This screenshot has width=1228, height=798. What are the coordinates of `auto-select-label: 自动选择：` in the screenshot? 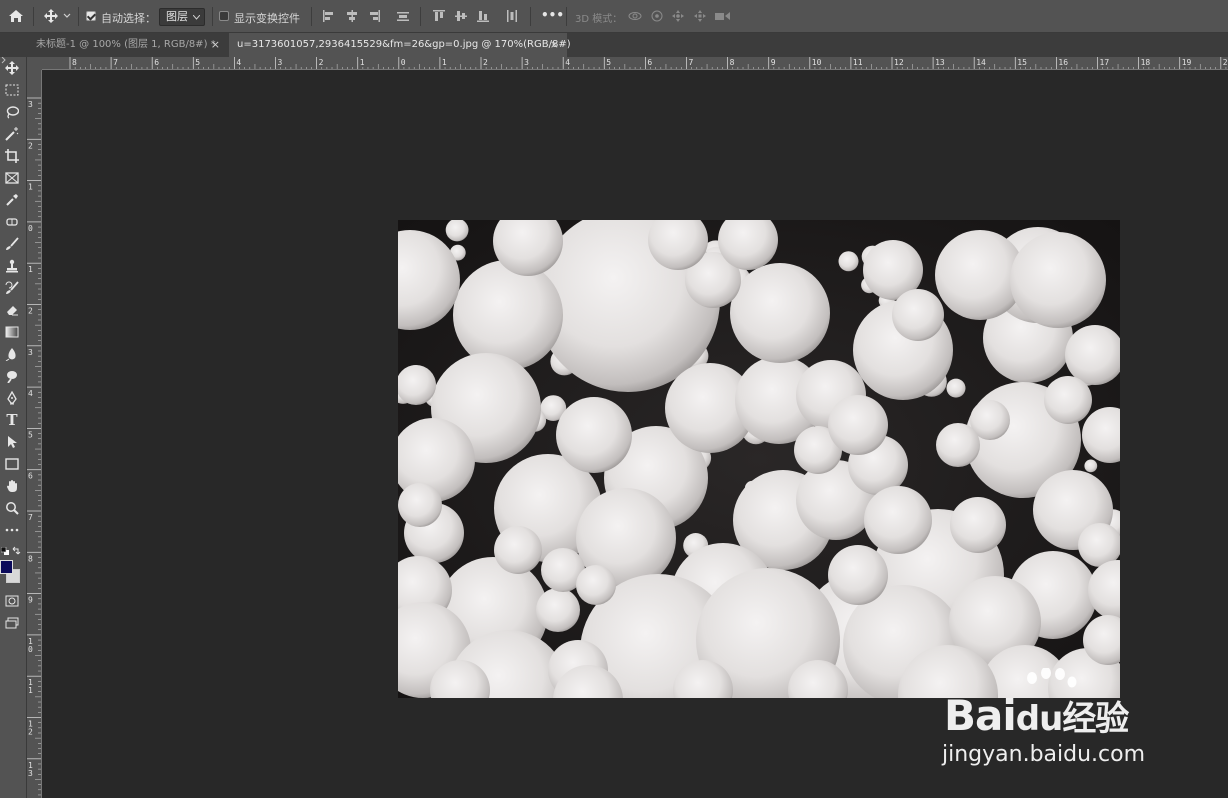 It's located at (128, 18).